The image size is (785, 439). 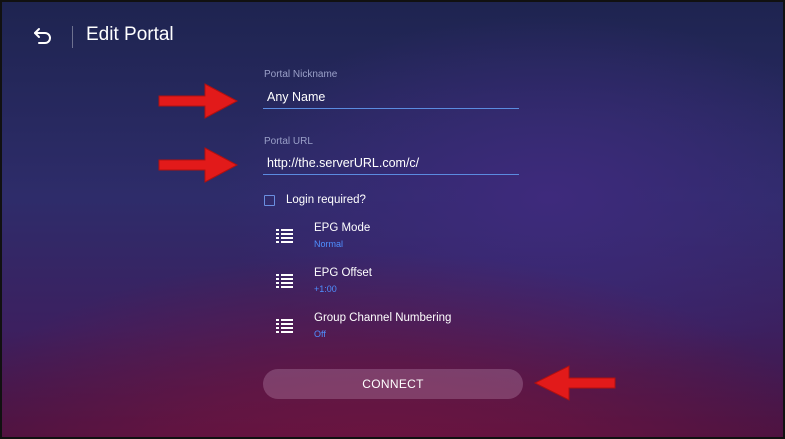 What do you see at coordinates (288, 141) in the screenshot?
I see `portal-url-label: Portal URL` at bounding box center [288, 141].